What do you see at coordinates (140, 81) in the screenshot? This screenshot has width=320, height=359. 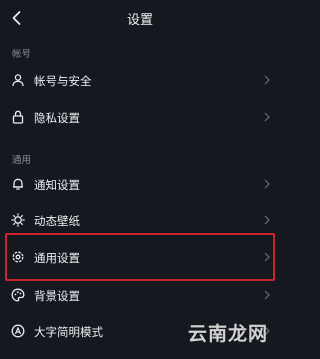 I see `settings-item-account-security: 帐号与安全` at bounding box center [140, 81].